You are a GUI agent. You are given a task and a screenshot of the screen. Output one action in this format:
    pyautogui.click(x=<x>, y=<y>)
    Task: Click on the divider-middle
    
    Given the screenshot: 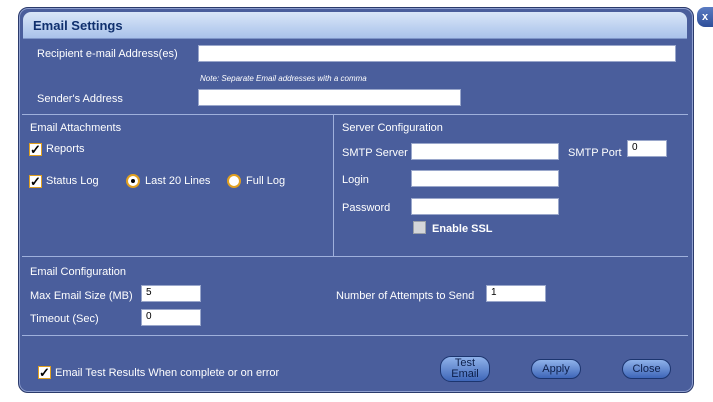 What is the action you would take?
    pyautogui.click(x=355, y=256)
    